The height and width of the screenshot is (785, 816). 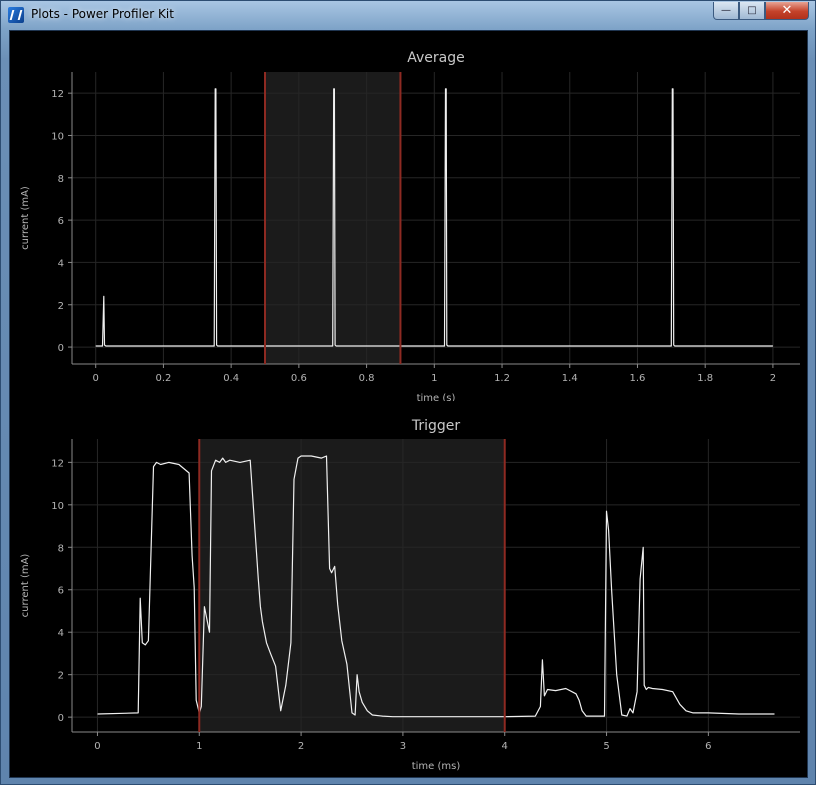 I want to click on x-tick-label: 1.8, so click(x=705, y=378).